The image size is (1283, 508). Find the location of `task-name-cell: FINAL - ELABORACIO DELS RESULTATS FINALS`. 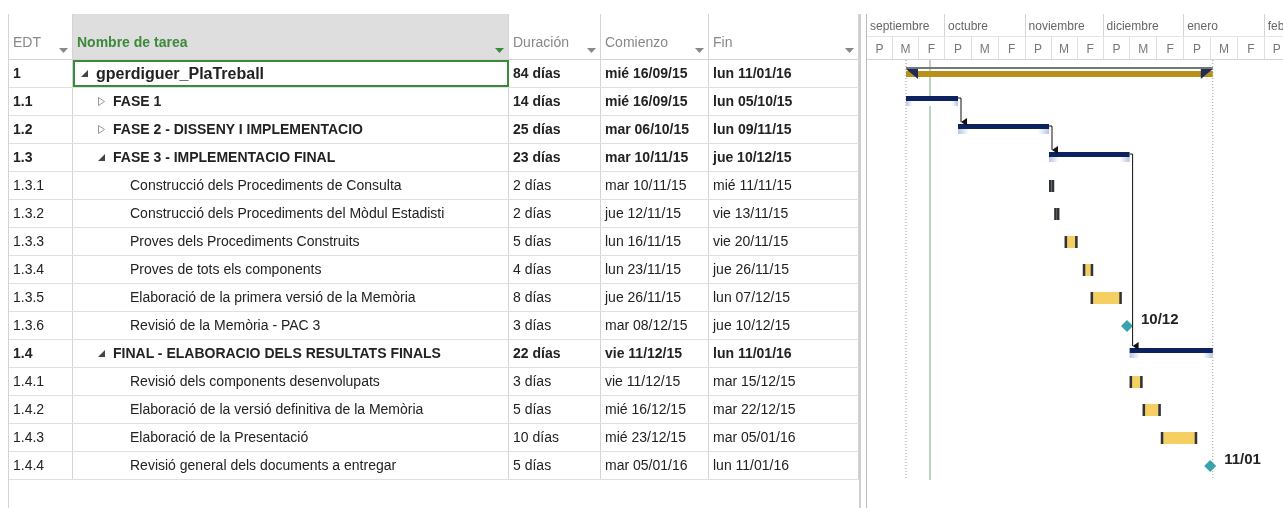

task-name-cell: FINAL - ELABORACIO DELS RESULTATS FINALS is located at coordinates (291, 353).